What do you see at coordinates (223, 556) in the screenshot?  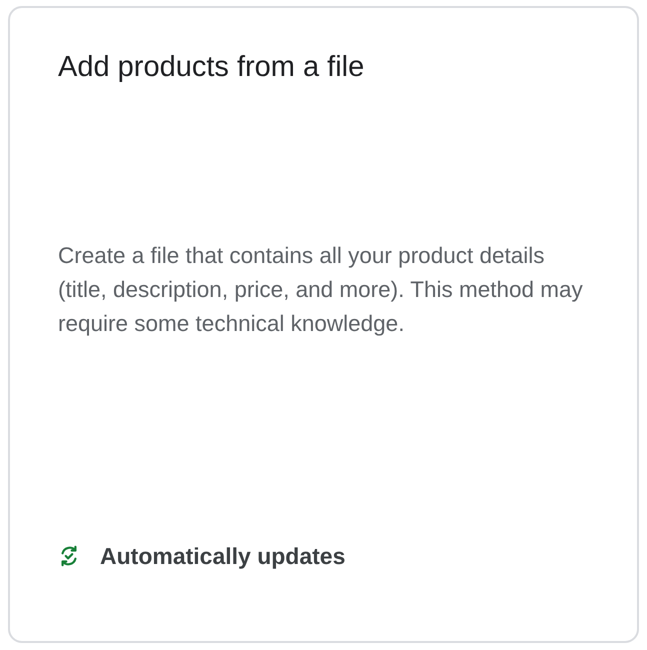 I see `feature-label: Automatically updates` at bounding box center [223, 556].